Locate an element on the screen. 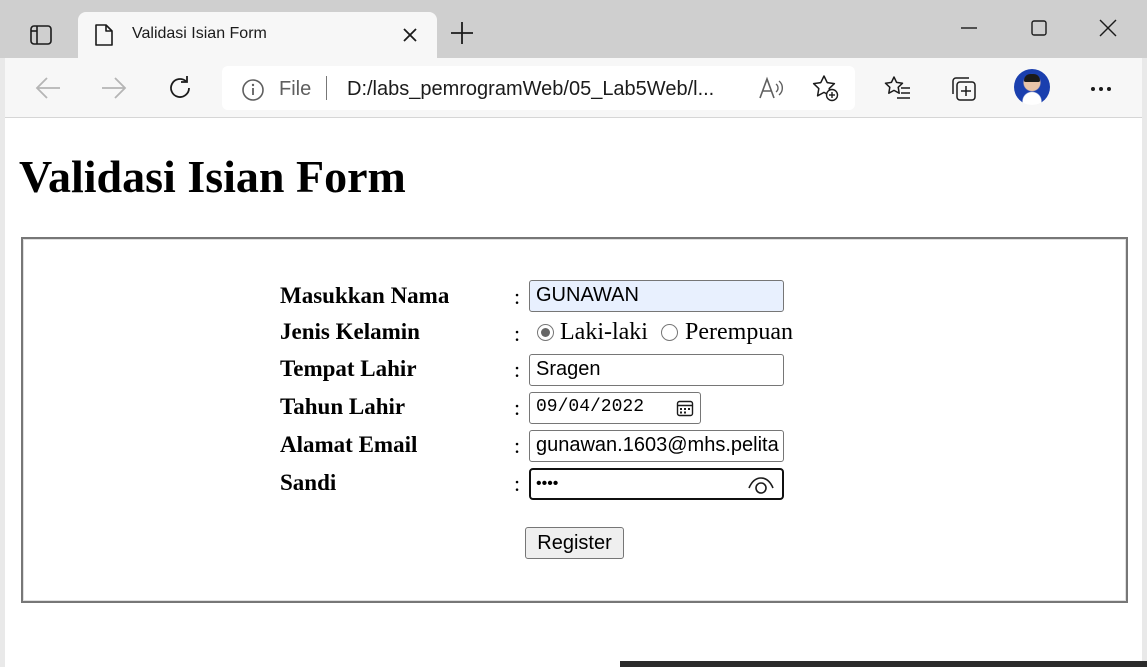 This screenshot has width=1147, height=667. tab-actions-icon is located at coordinates (41, 35).